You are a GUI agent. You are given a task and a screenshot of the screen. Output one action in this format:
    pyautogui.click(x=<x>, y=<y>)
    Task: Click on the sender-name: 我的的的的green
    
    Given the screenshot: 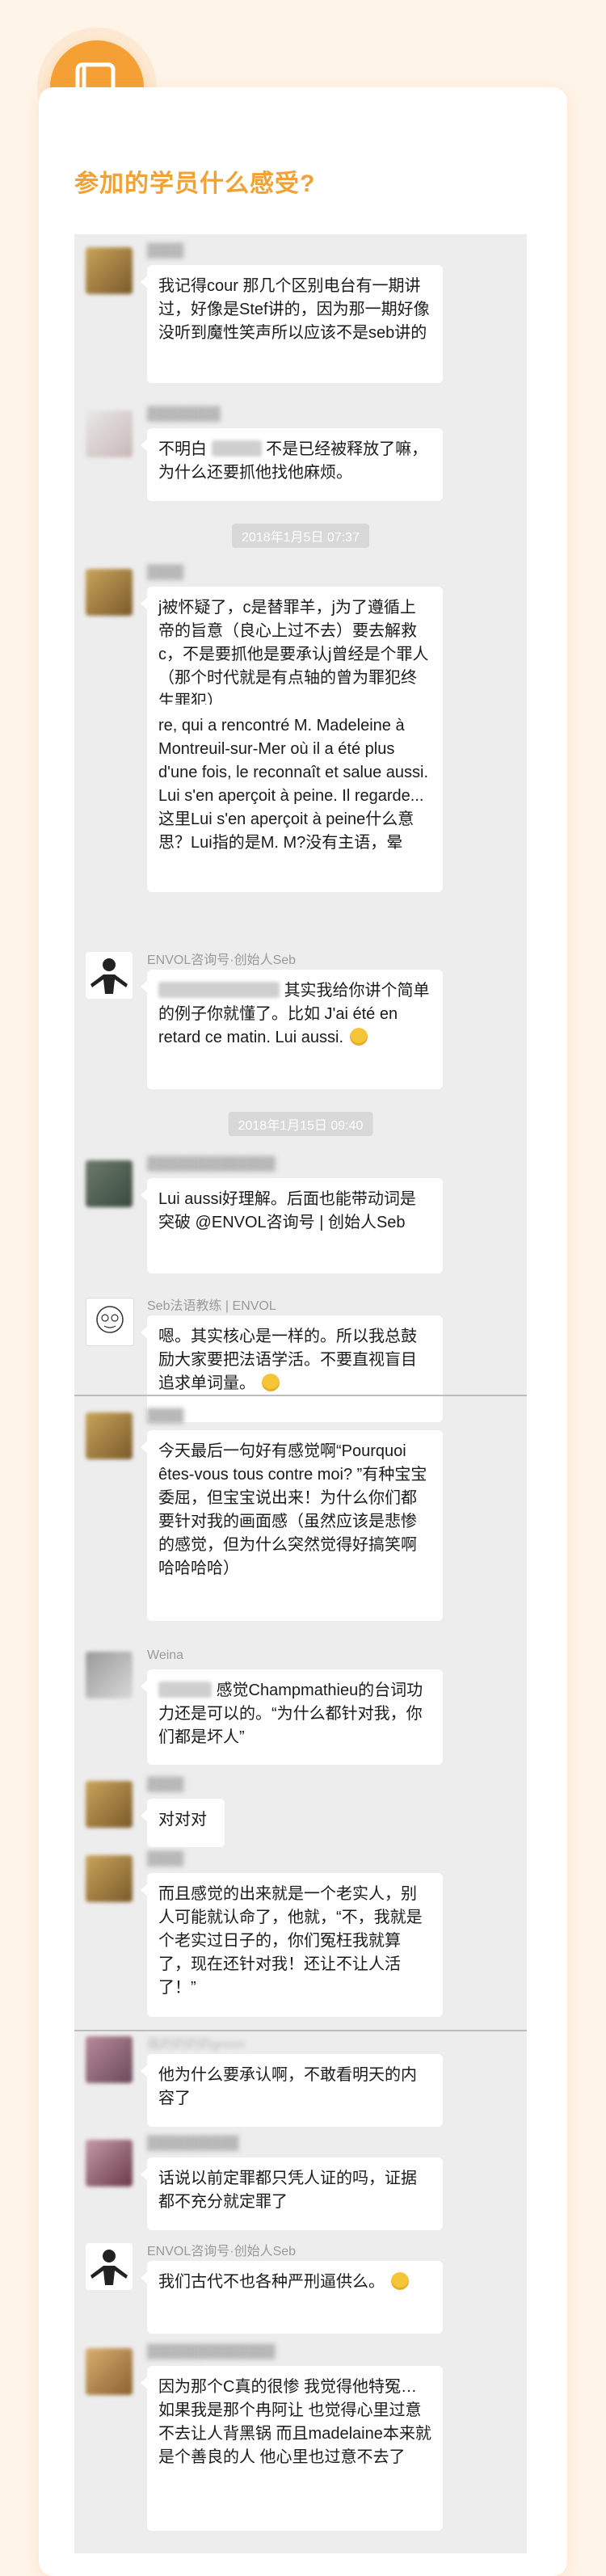 What is the action you would take?
    pyautogui.click(x=196, y=2045)
    